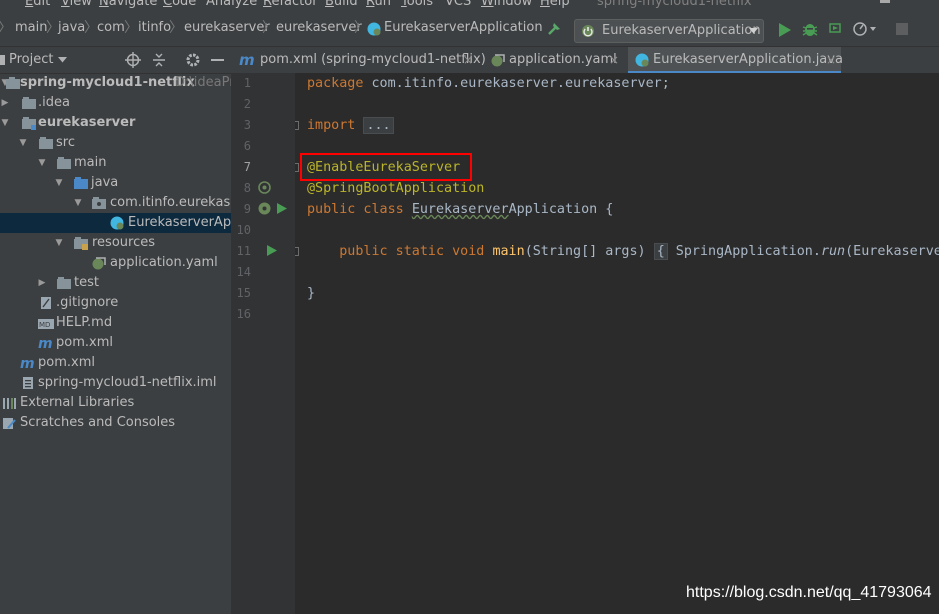 The height and width of the screenshot is (614, 939). Describe the element at coordinates (115, 103) in the screenshot. I see `tree-item-idea: ▶ .idea` at that location.